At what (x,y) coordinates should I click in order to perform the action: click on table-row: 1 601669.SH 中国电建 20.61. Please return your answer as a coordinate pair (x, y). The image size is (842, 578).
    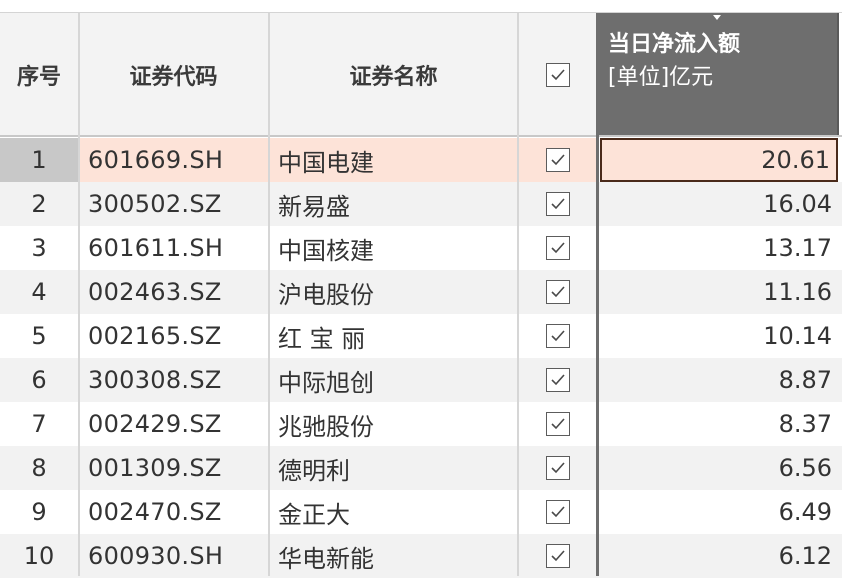
    Looking at the image, I should click on (421, 160).